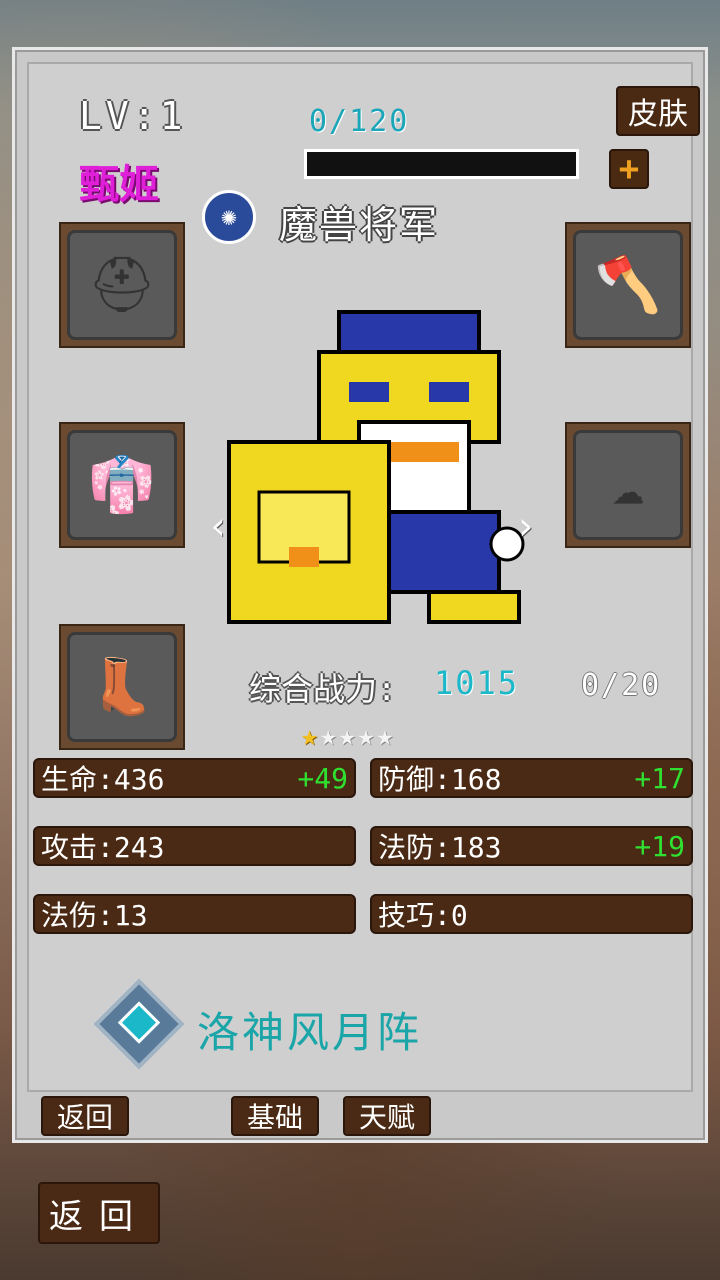 This screenshot has width=720, height=1280. I want to click on equip-slot-armor: 👘, so click(122, 485).